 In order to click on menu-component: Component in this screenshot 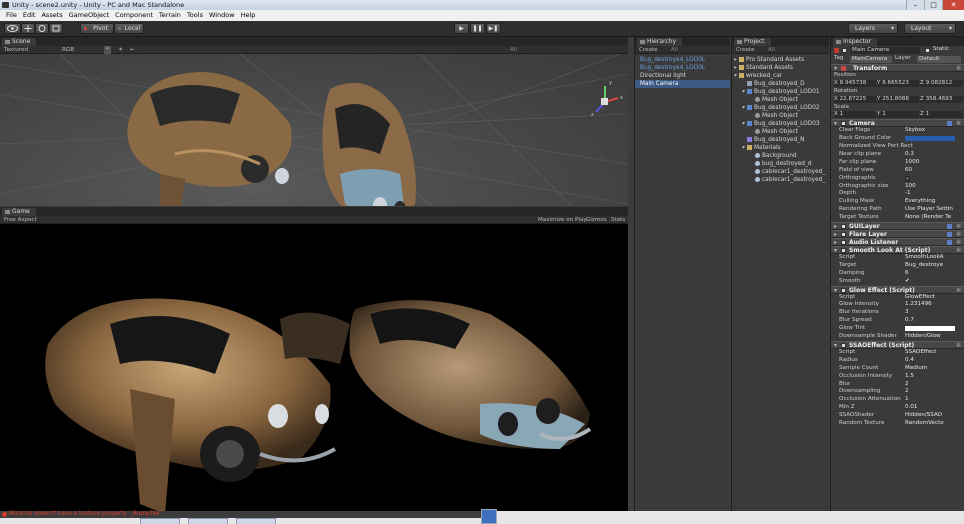, I will do `click(134, 15)`.